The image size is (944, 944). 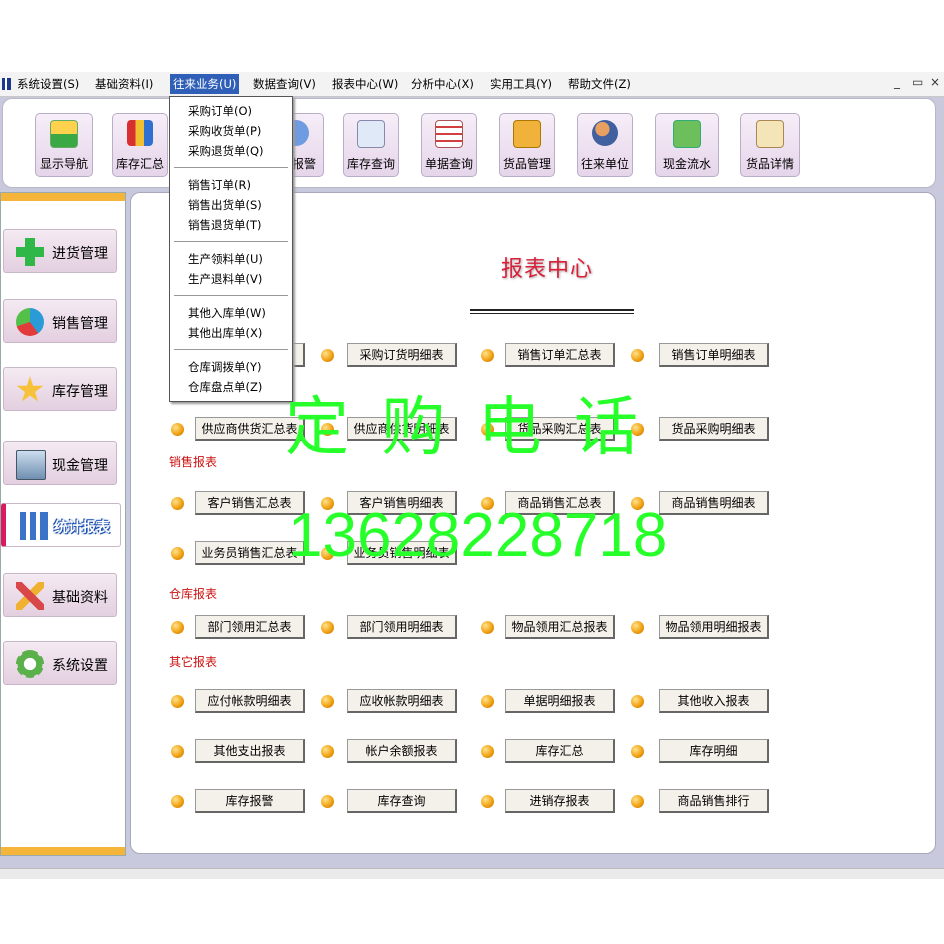 I want to click on toolbar-button-label: 货品管理, so click(x=526, y=164).